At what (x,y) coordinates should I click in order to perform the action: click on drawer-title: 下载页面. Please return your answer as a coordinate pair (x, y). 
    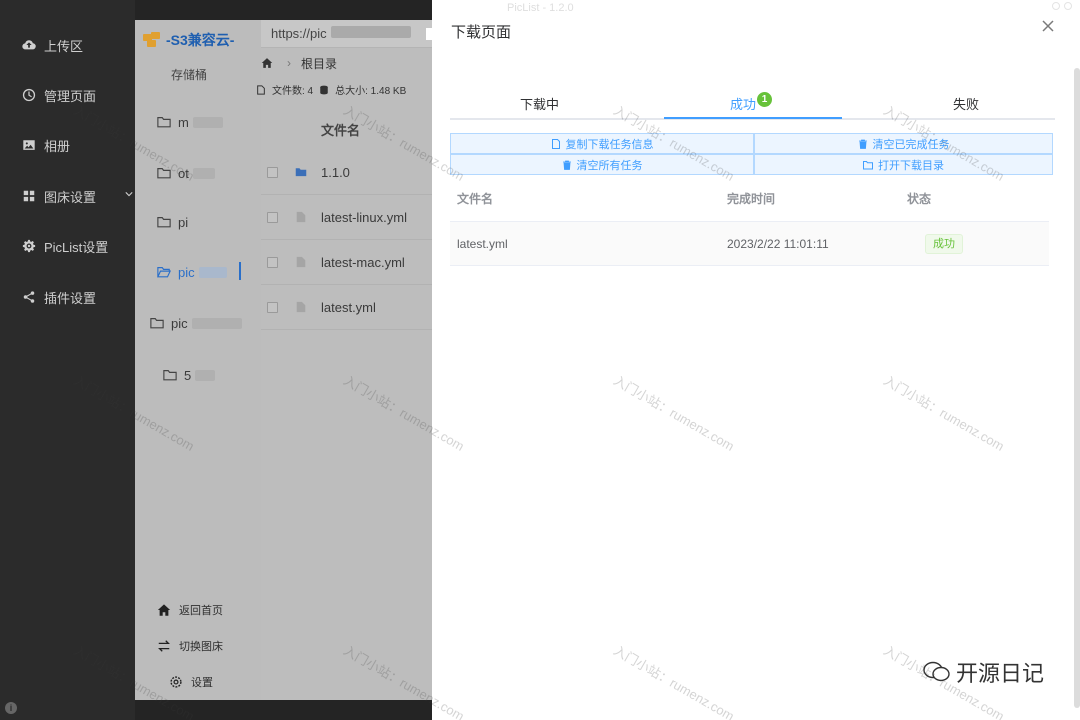
    Looking at the image, I should click on (481, 32).